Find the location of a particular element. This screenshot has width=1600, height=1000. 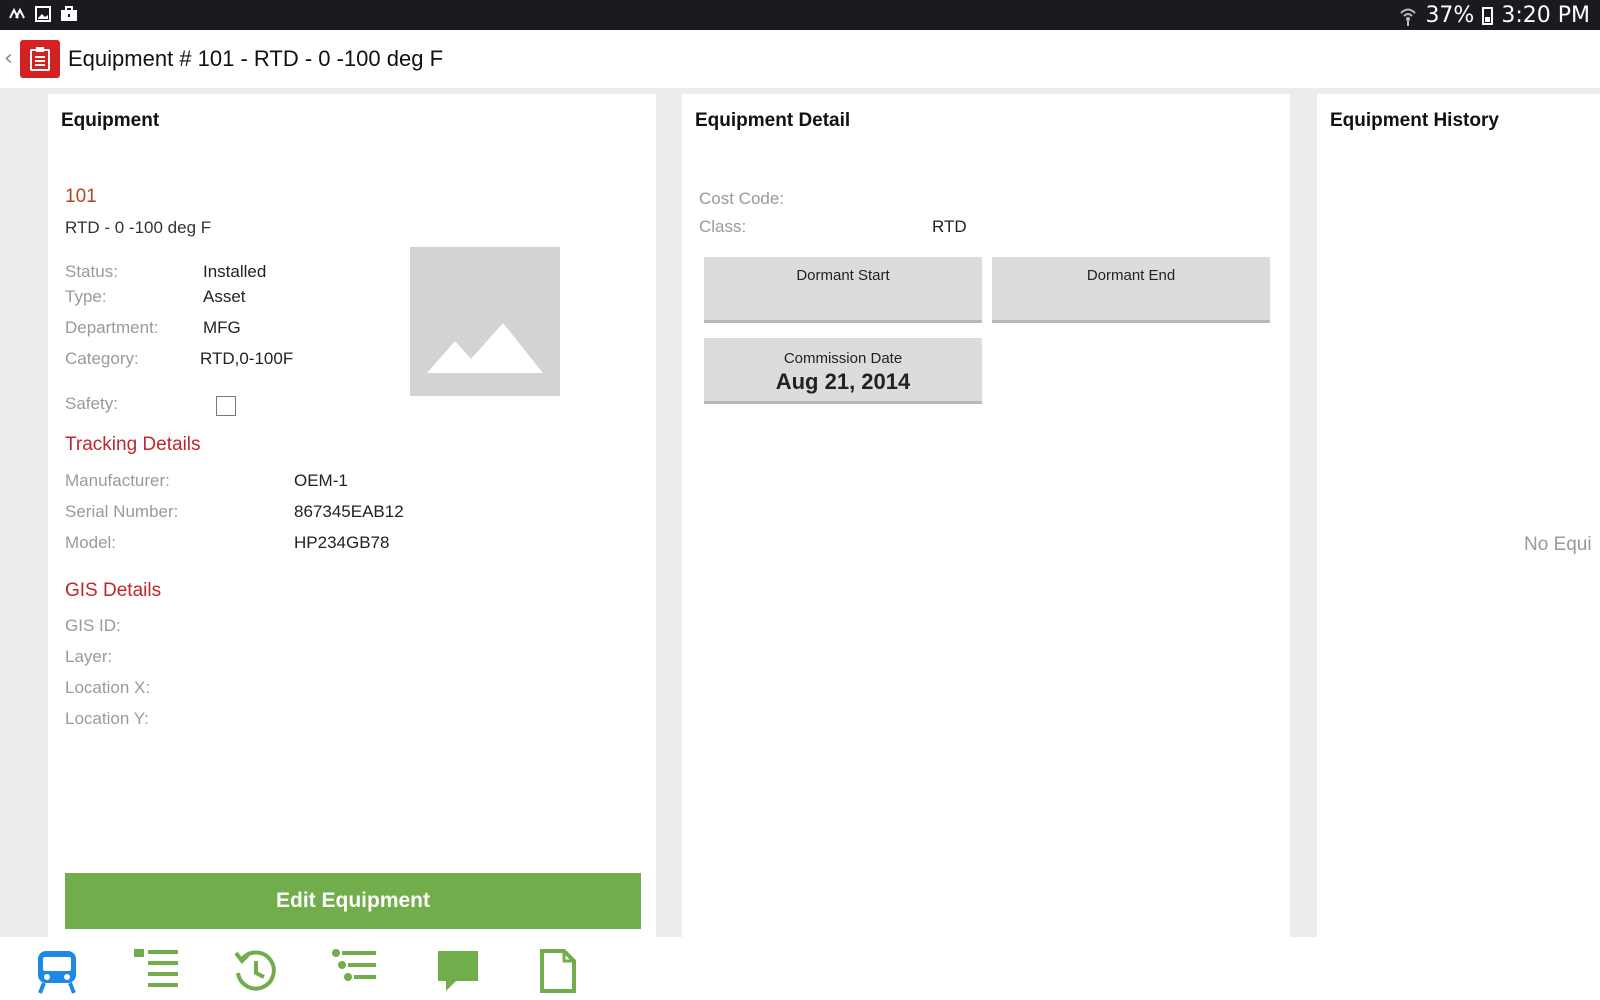

battery-icon is located at coordinates (1488, 15).